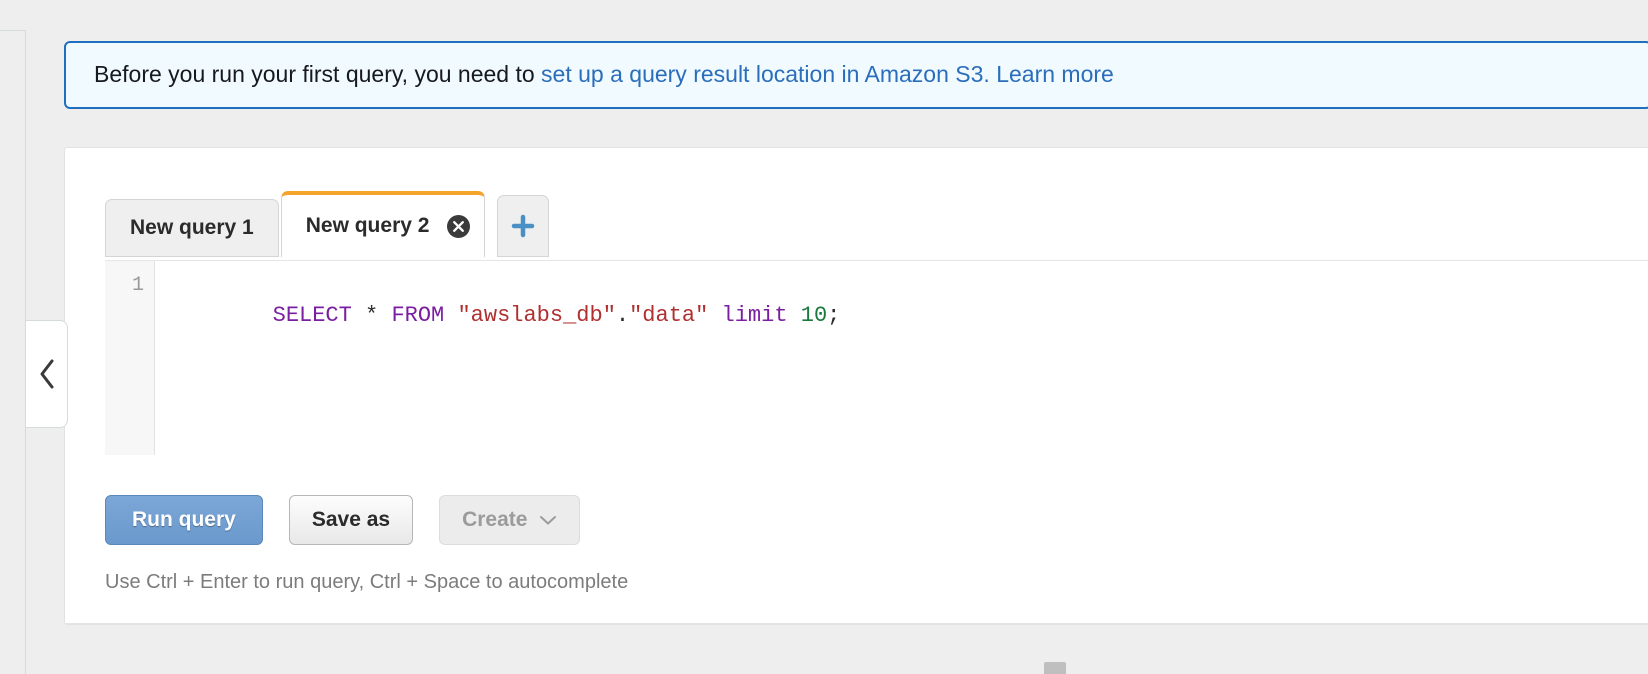 The width and height of the screenshot is (1648, 674). What do you see at coordinates (418, 315) in the screenshot?
I see `sql-token-from: FROM` at bounding box center [418, 315].